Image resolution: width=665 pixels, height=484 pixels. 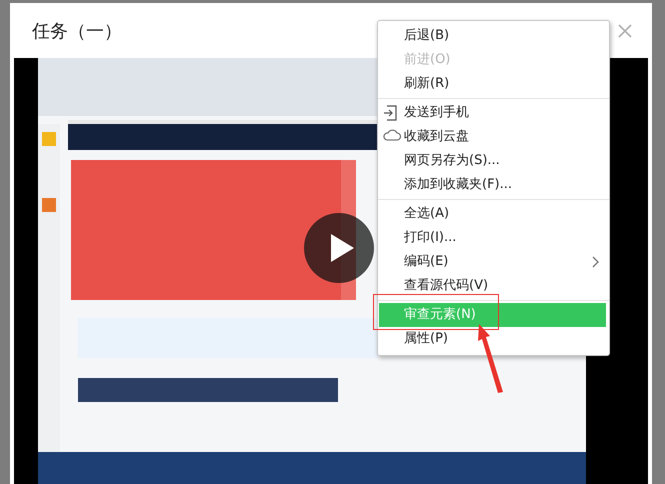 I want to click on menu-item: 编码(E), so click(x=494, y=262).